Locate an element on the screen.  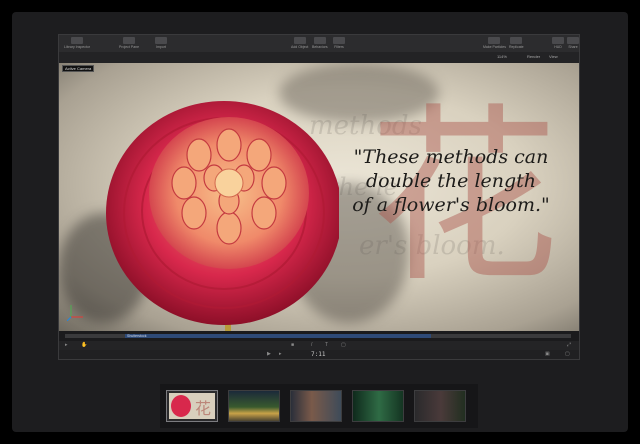
mini-timeline: Shutterstock is located at coordinates (319, 336).